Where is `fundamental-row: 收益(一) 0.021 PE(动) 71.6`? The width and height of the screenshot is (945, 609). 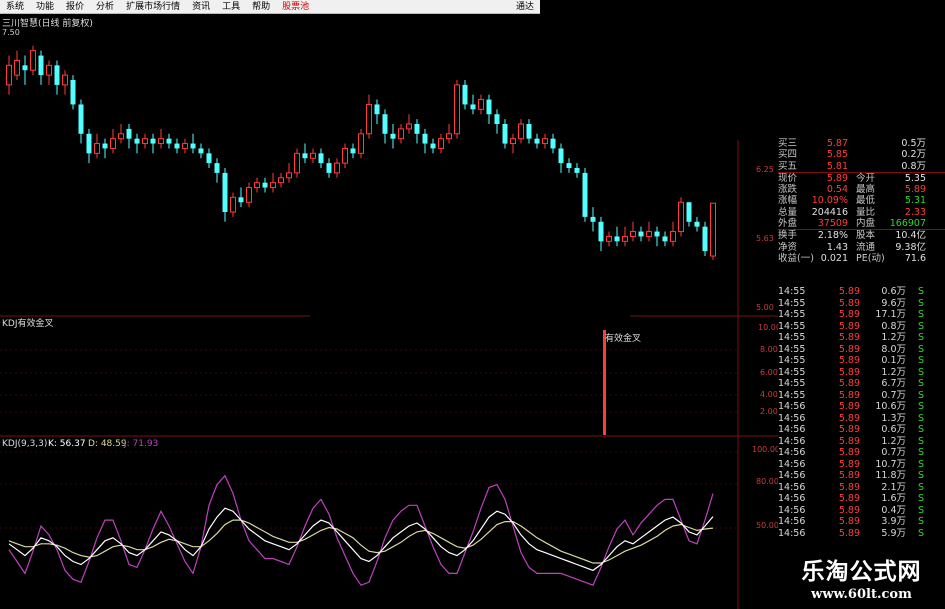
fundamental-row: 收益(一) 0.021 PE(动) 71.6 is located at coordinates (861, 258).